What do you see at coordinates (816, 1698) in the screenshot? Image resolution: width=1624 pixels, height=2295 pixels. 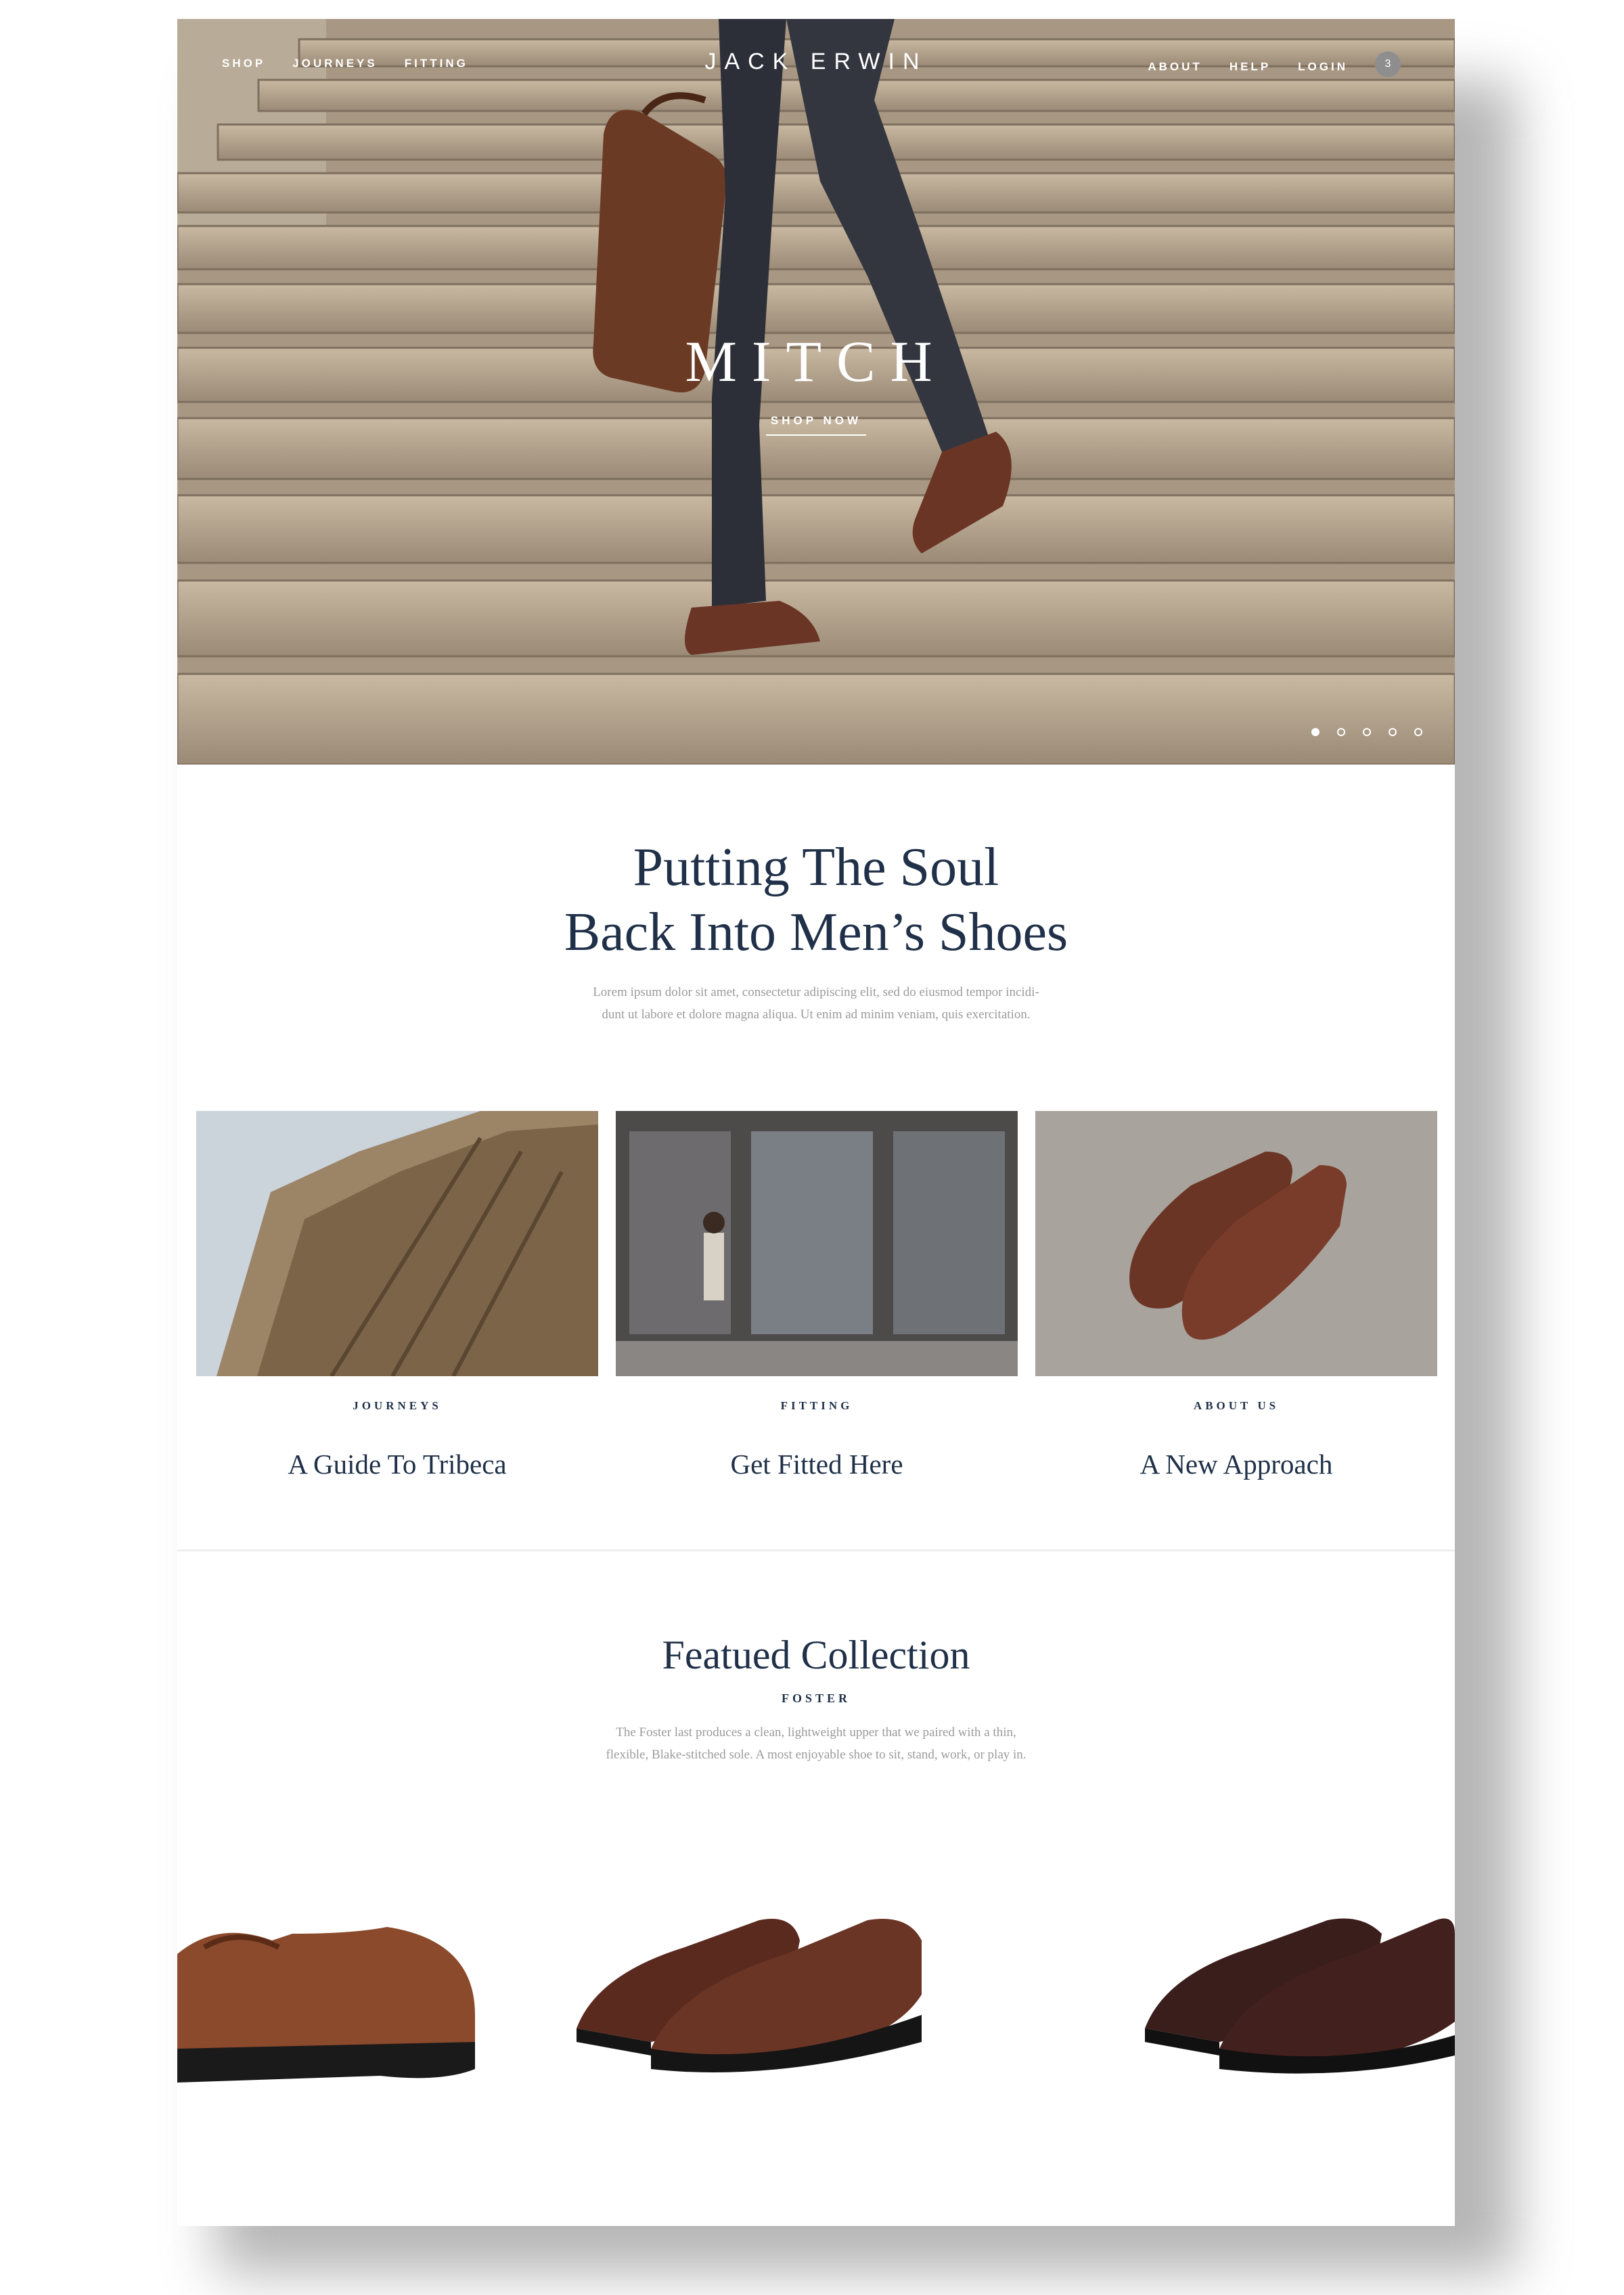 I see `featured-subtitle: FOSTER` at bounding box center [816, 1698].